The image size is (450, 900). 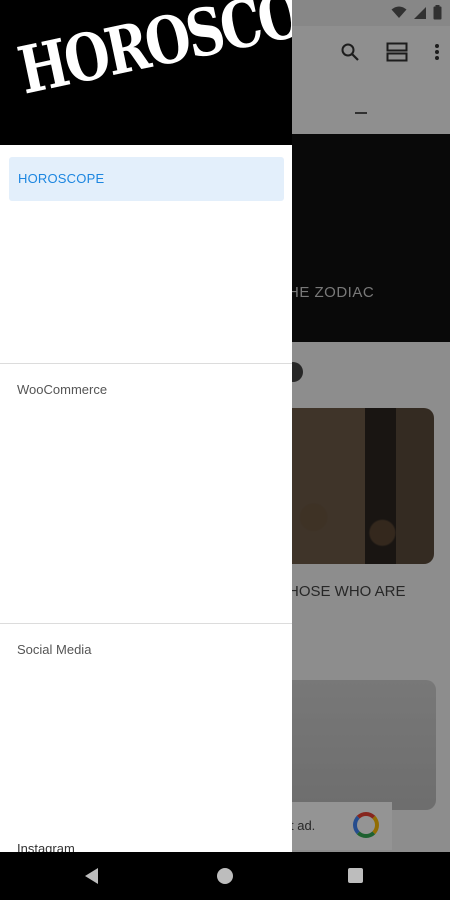 What do you see at coordinates (355, 875) in the screenshot?
I see `recents-icon` at bounding box center [355, 875].